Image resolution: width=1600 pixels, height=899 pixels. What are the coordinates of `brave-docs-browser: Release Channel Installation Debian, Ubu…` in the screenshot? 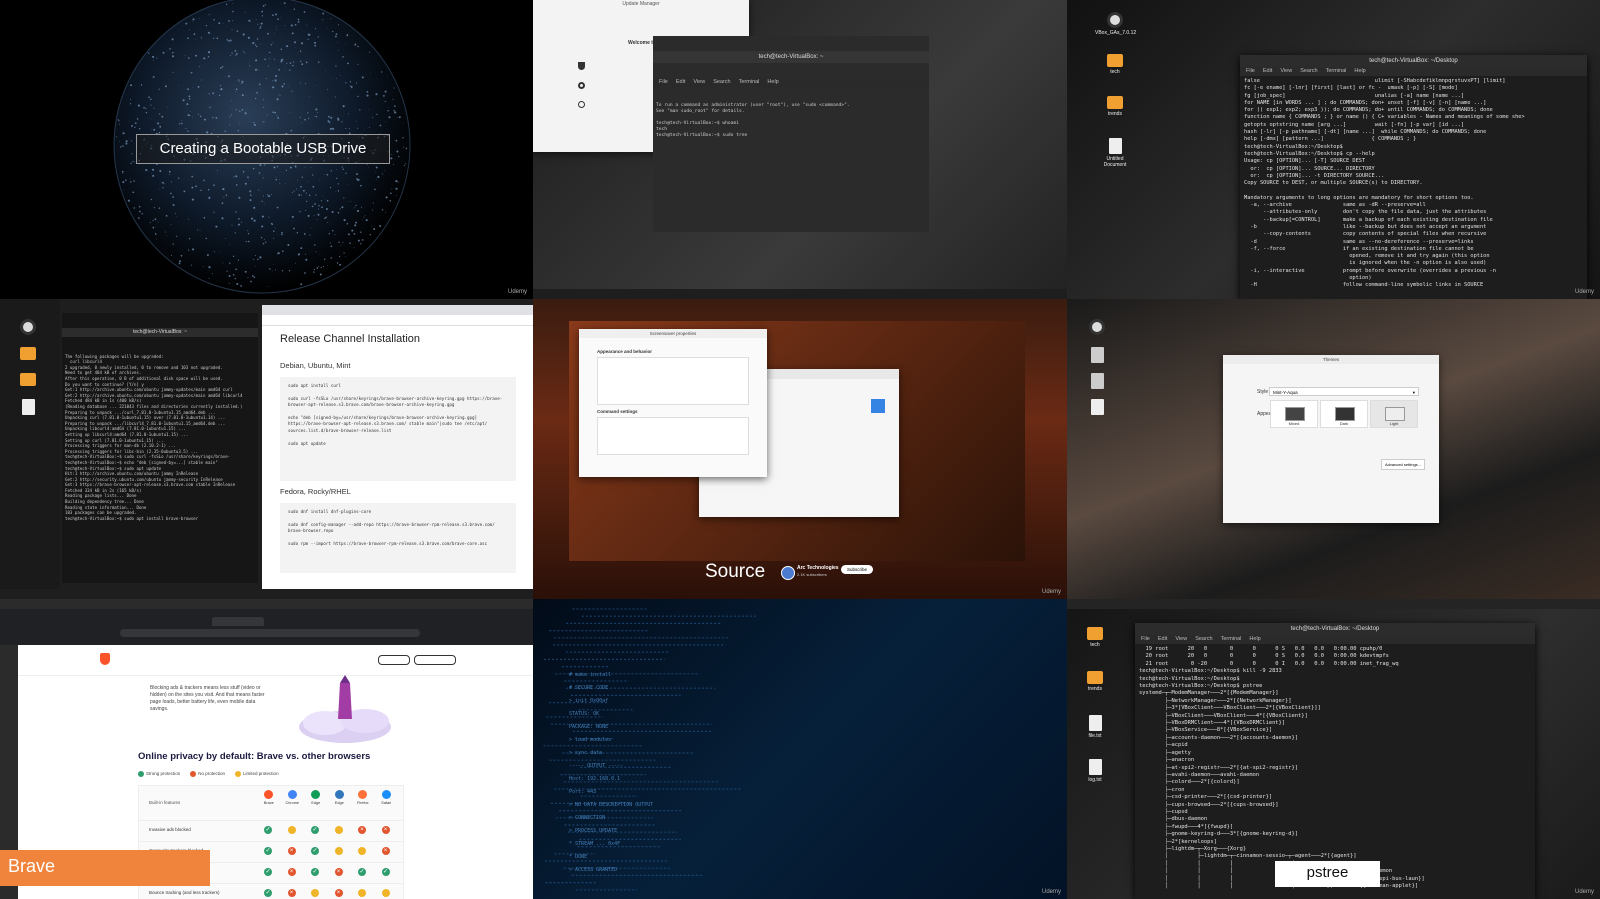 It's located at (397, 447).